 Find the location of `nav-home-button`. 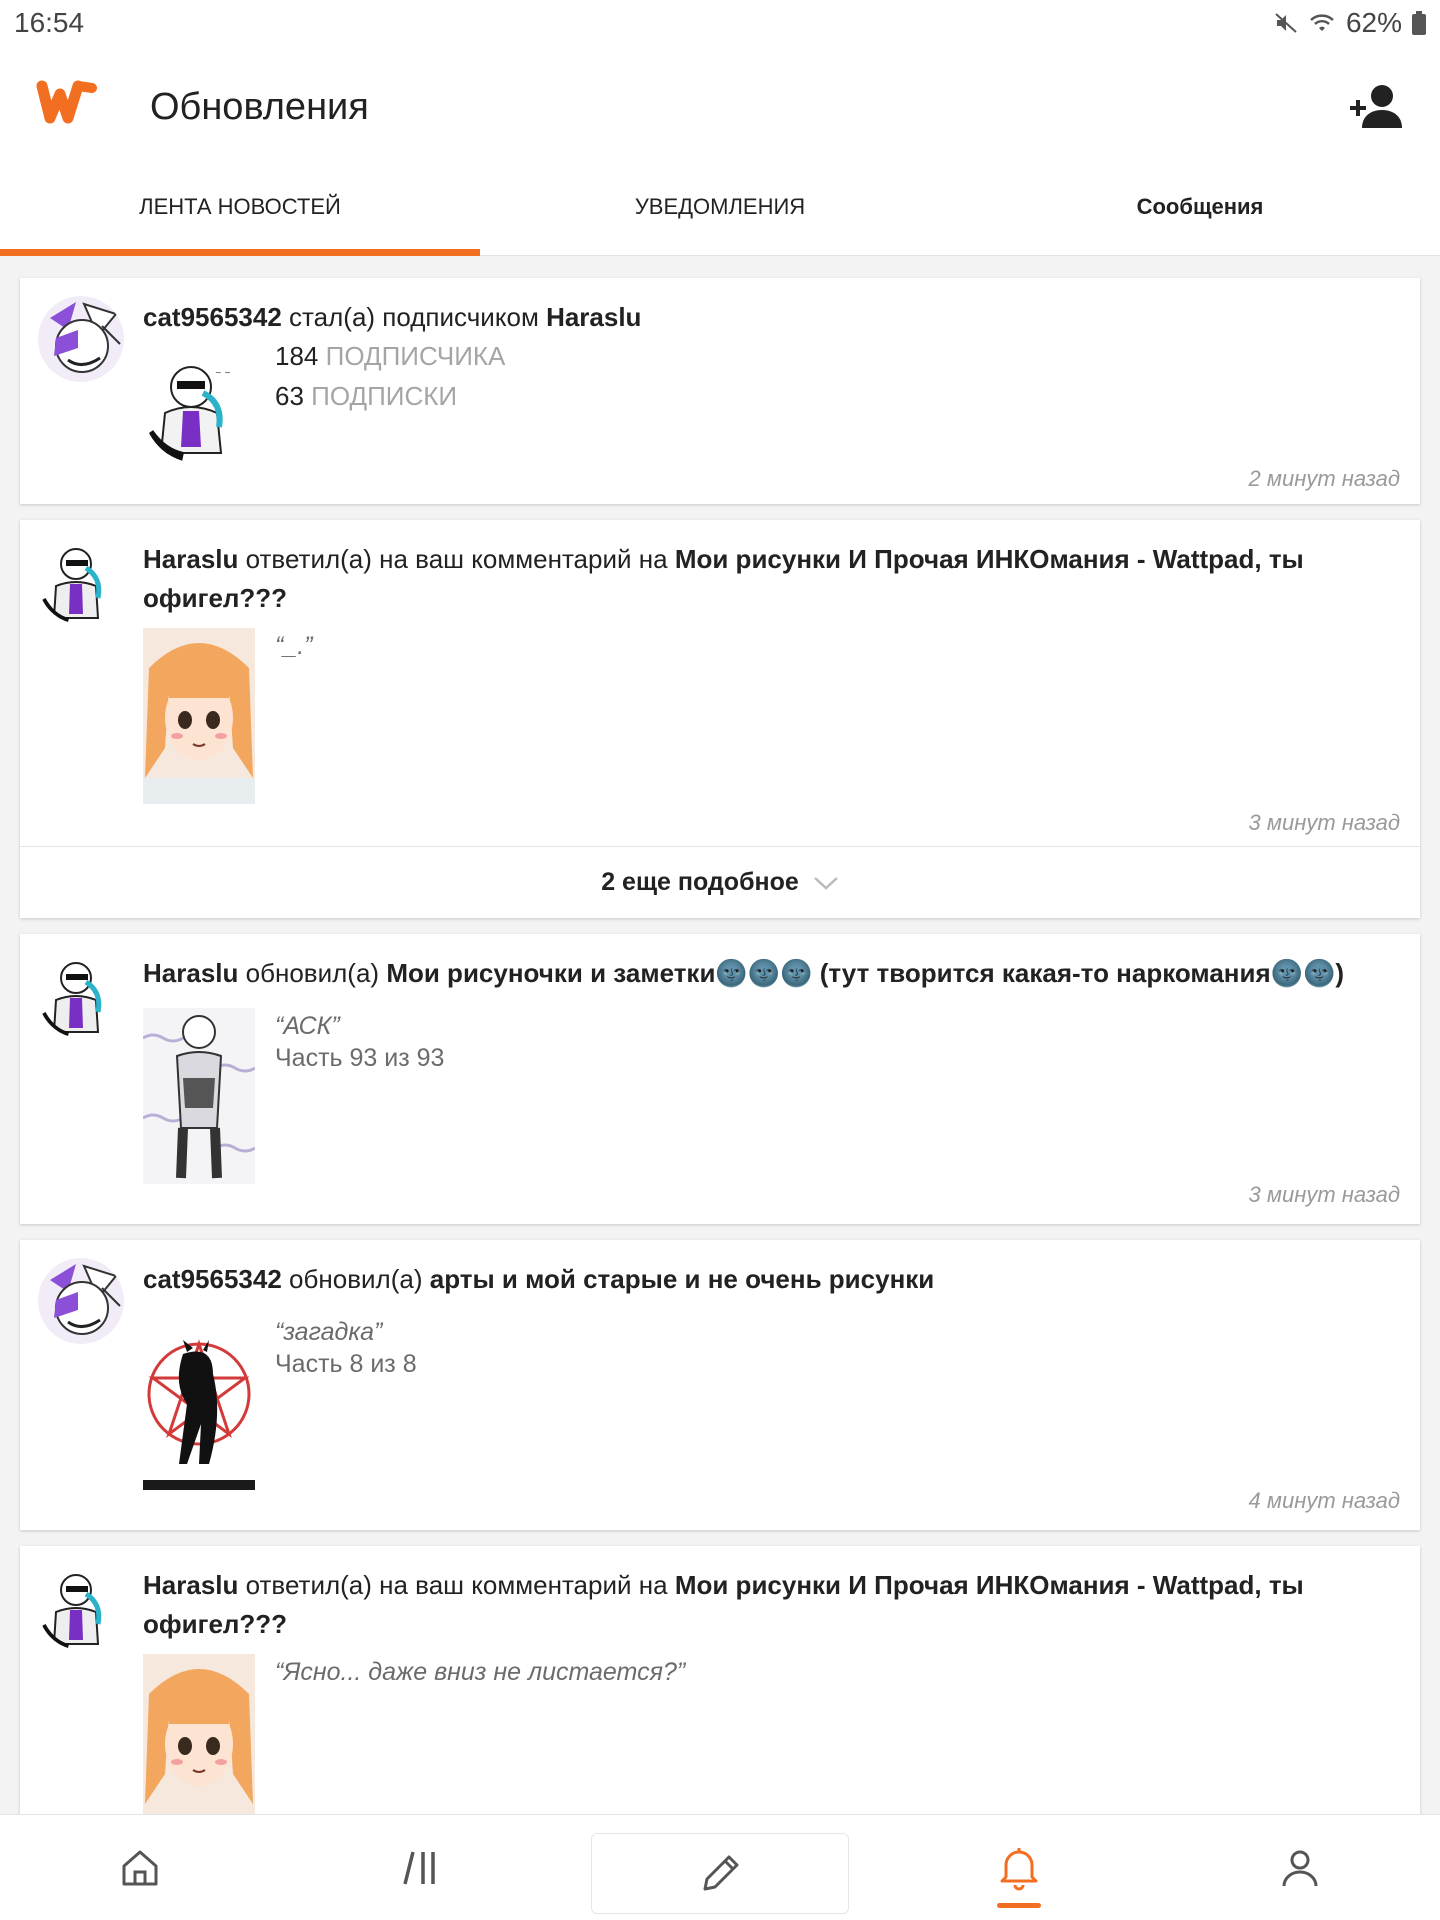

nav-home-button is located at coordinates (140, 1867).